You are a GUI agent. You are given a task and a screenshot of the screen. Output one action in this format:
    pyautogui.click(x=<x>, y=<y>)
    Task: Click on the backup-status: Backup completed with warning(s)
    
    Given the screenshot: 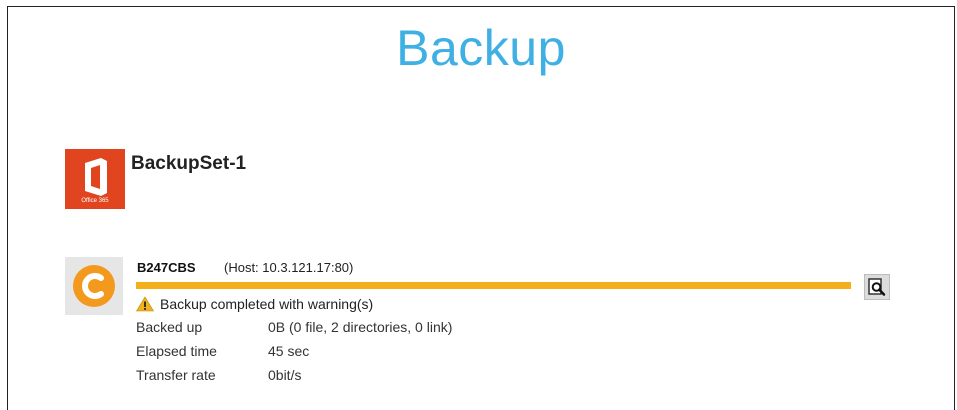 What is the action you would take?
    pyautogui.click(x=254, y=304)
    